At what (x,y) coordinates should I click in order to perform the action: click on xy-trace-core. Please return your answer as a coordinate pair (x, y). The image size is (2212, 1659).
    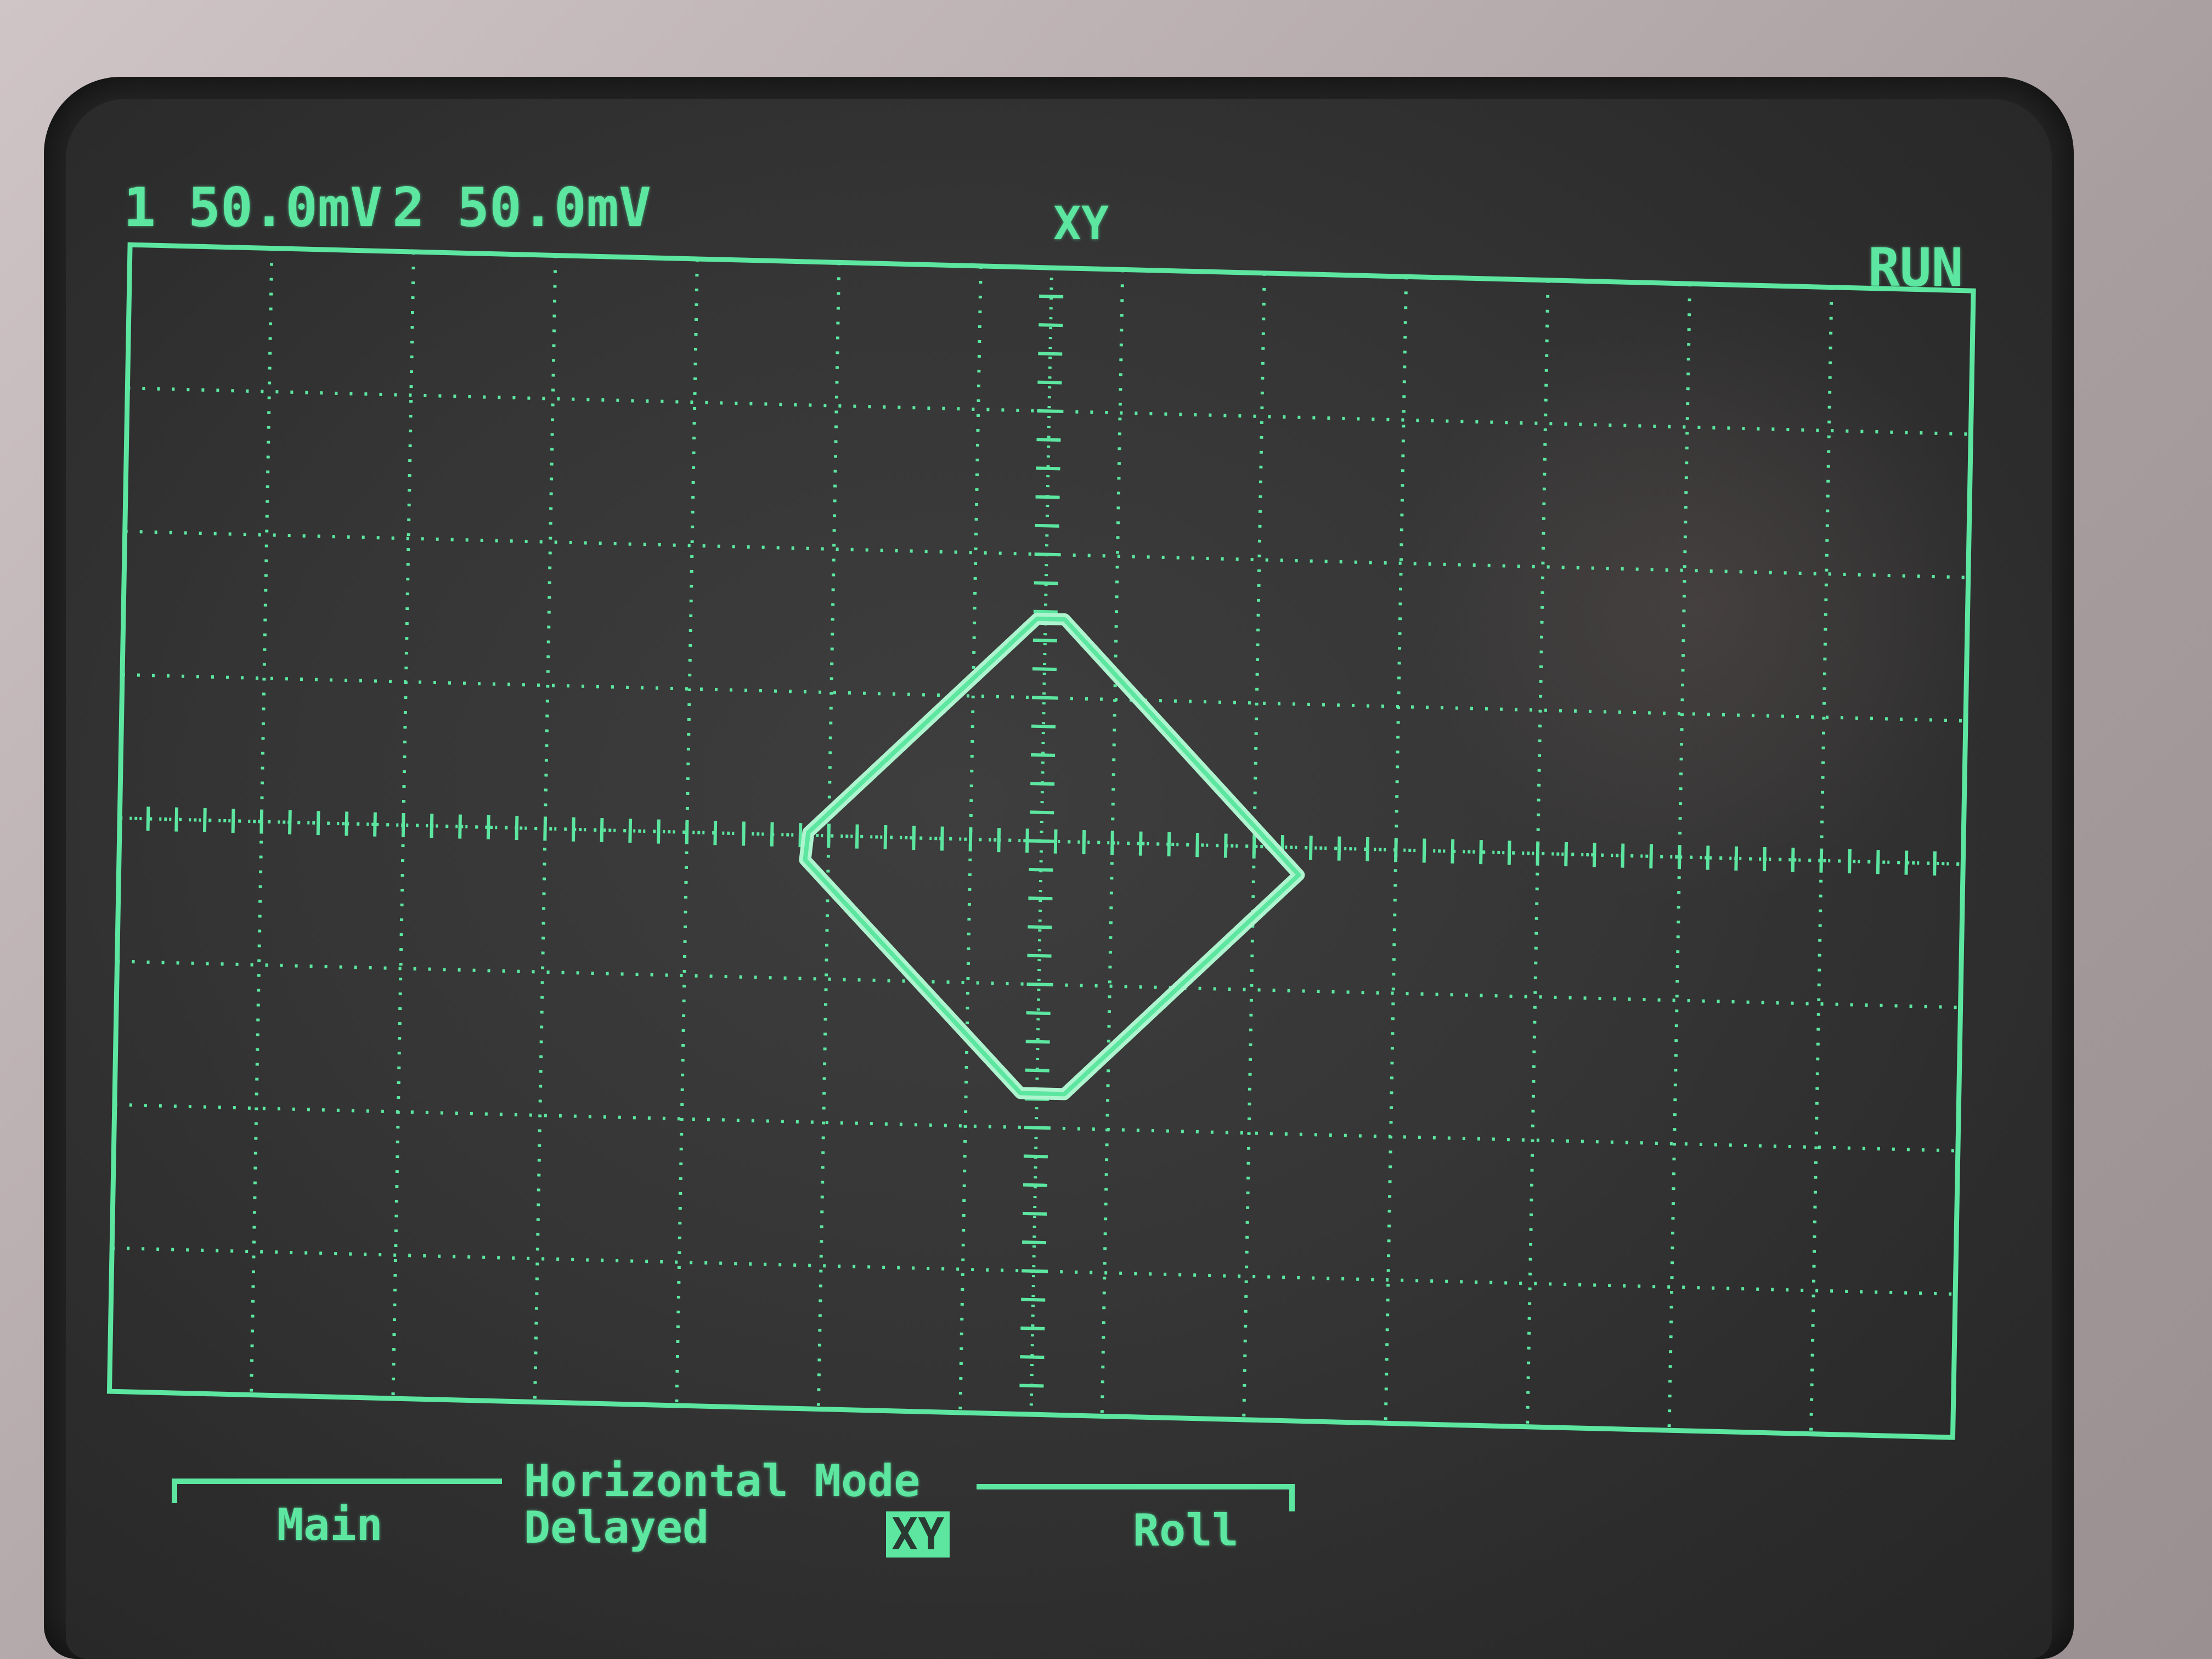
    Looking at the image, I should click on (1052, 857).